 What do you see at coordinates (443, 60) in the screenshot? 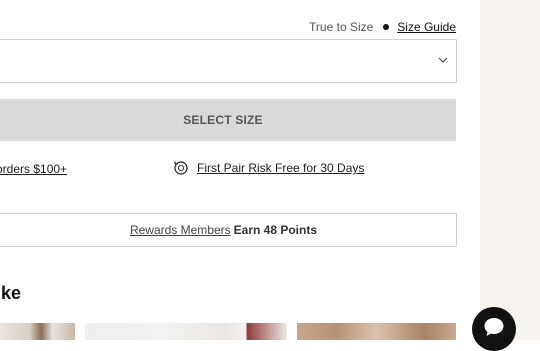
I see `chevron-down-icon` at bounding box center [443, 60].